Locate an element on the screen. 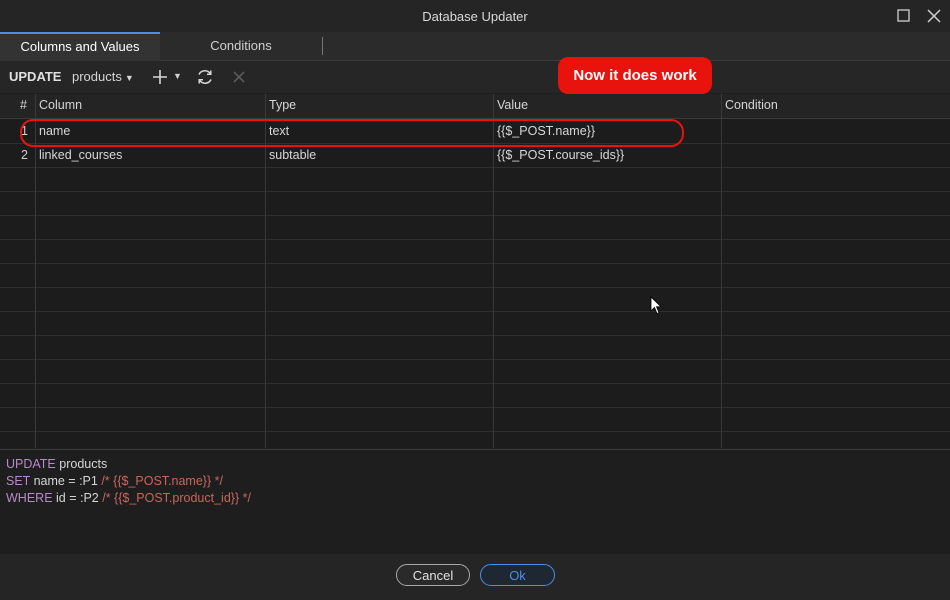 This screenshot has height=600, width=950. table-row: 1 name text {{$_POST.name}} is located at coordinates (475, 131).